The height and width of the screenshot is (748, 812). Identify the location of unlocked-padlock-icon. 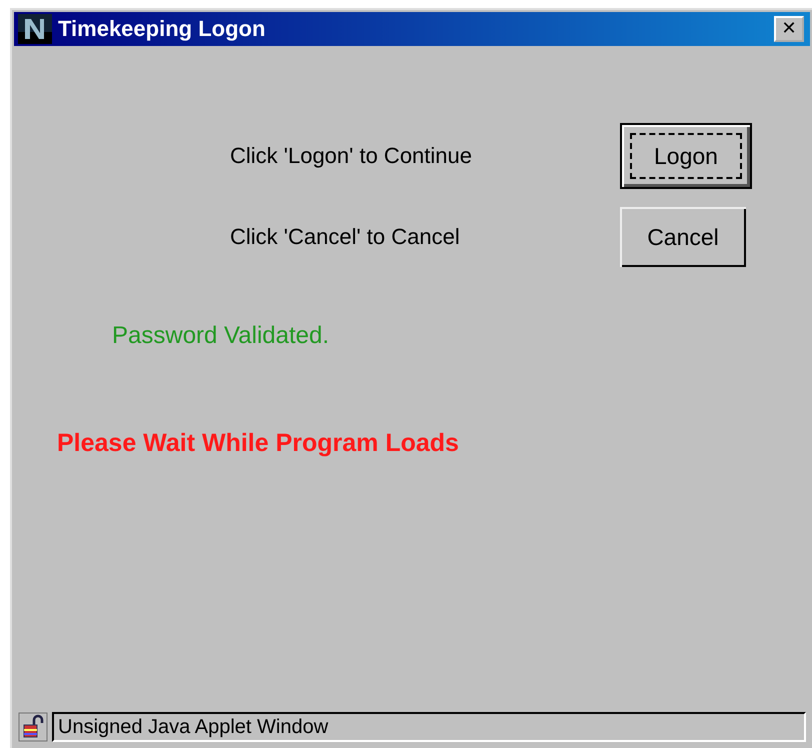
(33, 727).